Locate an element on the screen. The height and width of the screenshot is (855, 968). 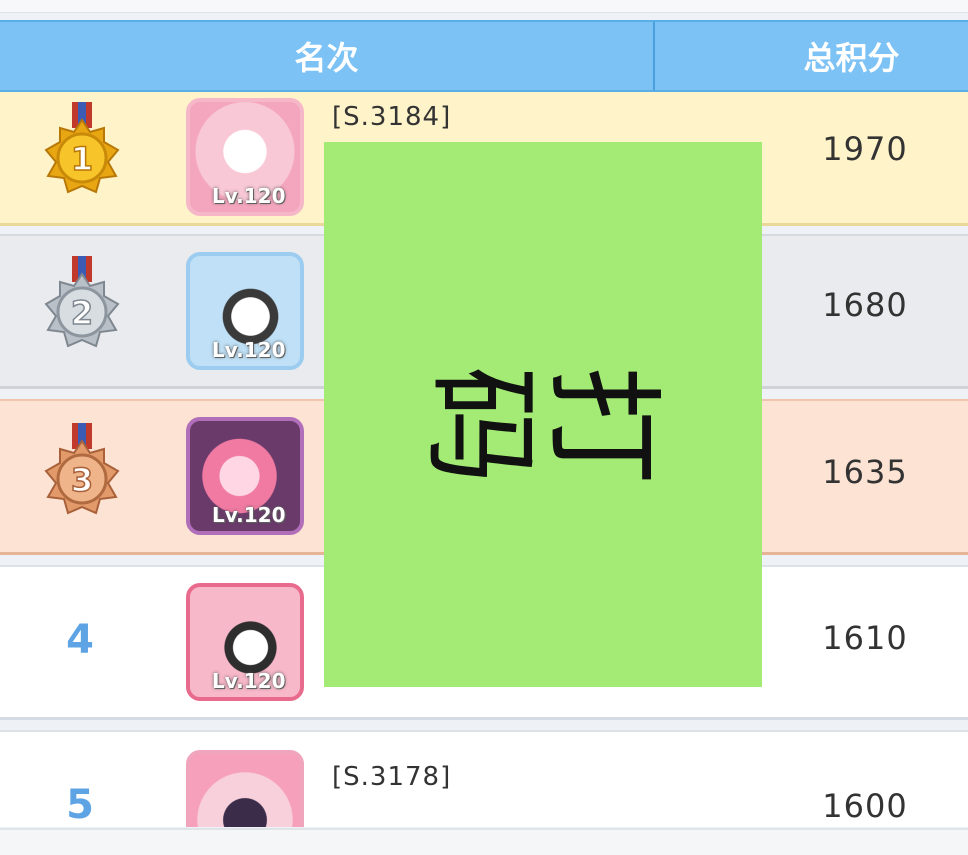
server-tag: [S.3184] is located at coordinates (392, 117).